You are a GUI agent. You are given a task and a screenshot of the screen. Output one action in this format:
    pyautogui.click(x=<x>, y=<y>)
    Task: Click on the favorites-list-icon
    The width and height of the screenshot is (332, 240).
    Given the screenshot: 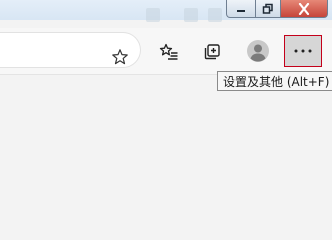 What is the action you would take?
    pyautogui.click(x=168, y=51)
    